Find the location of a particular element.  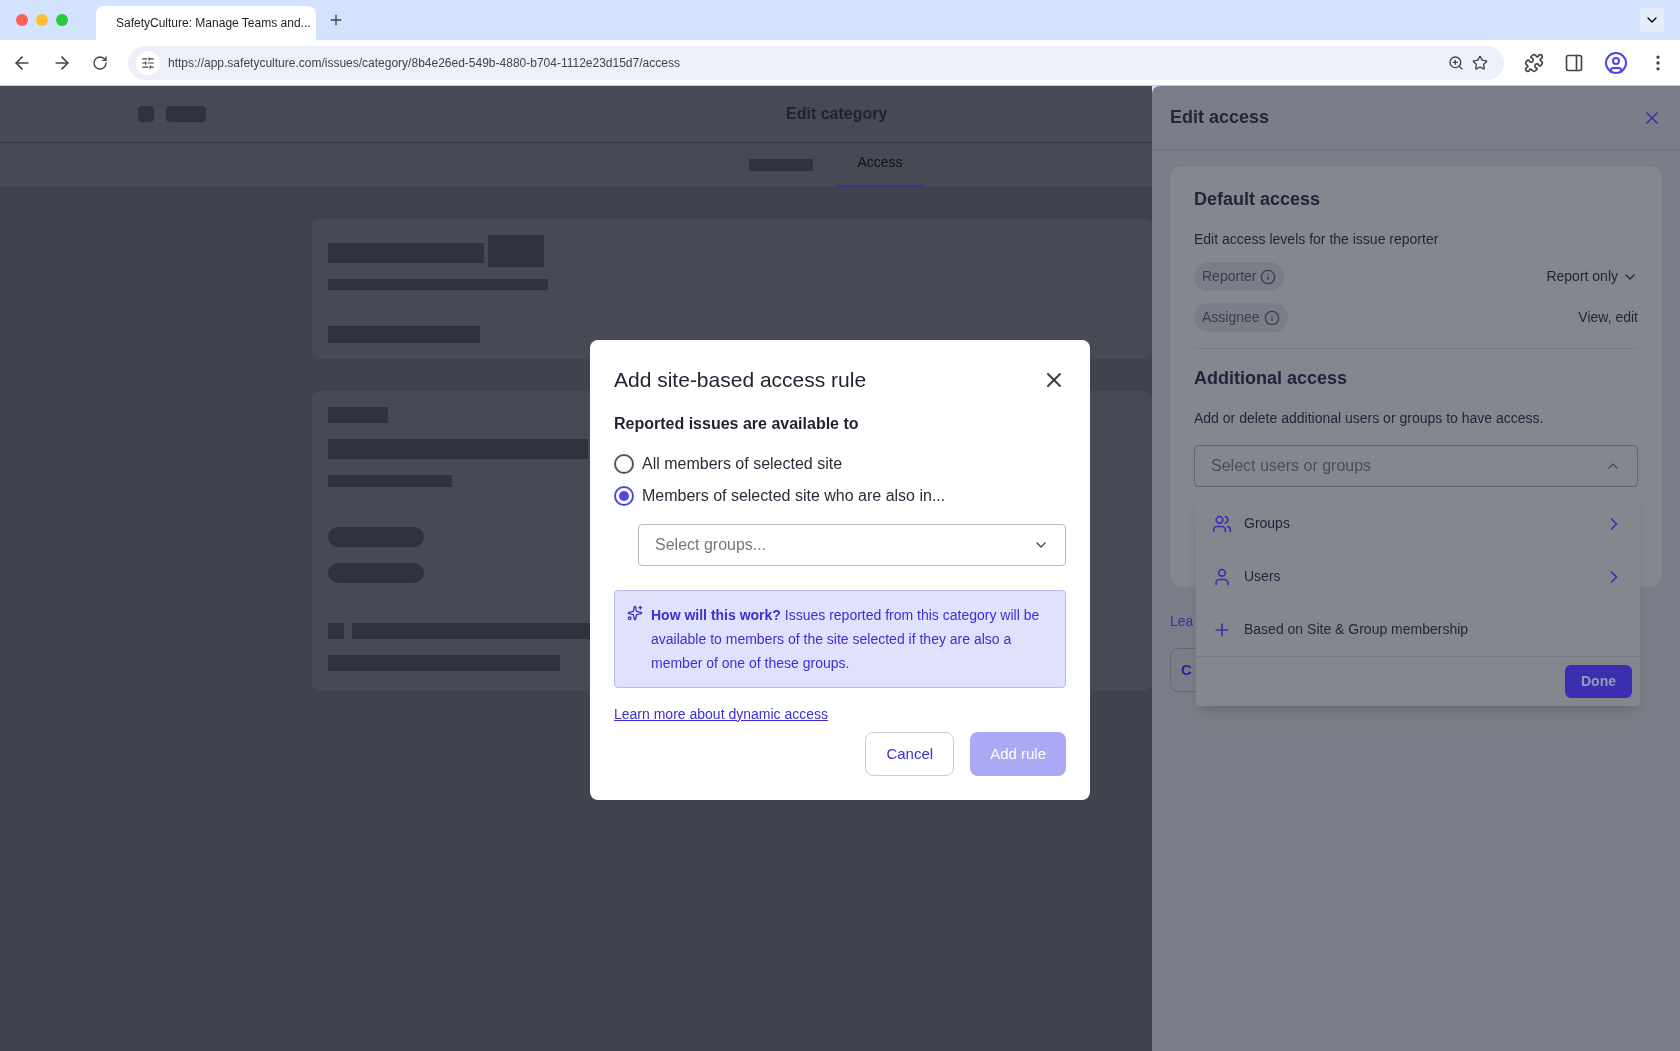

menu-item: Groups is located at coordinates (1418, 523).